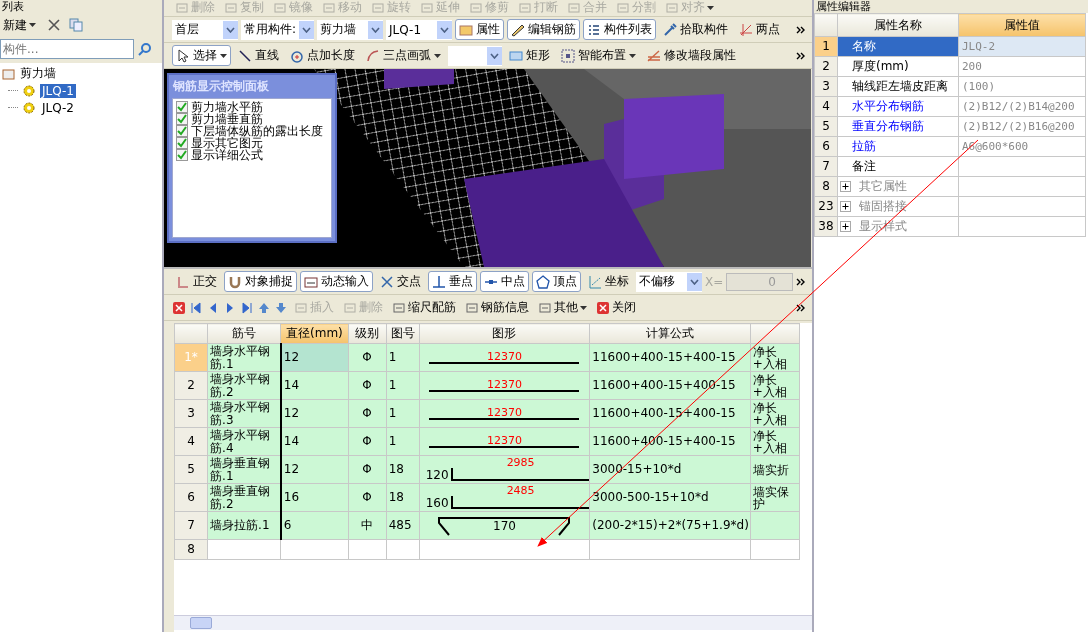 The height and width of the screenshot is (632, 1088). I want to click on property-name: 厚度(mm), so click(880, 66).